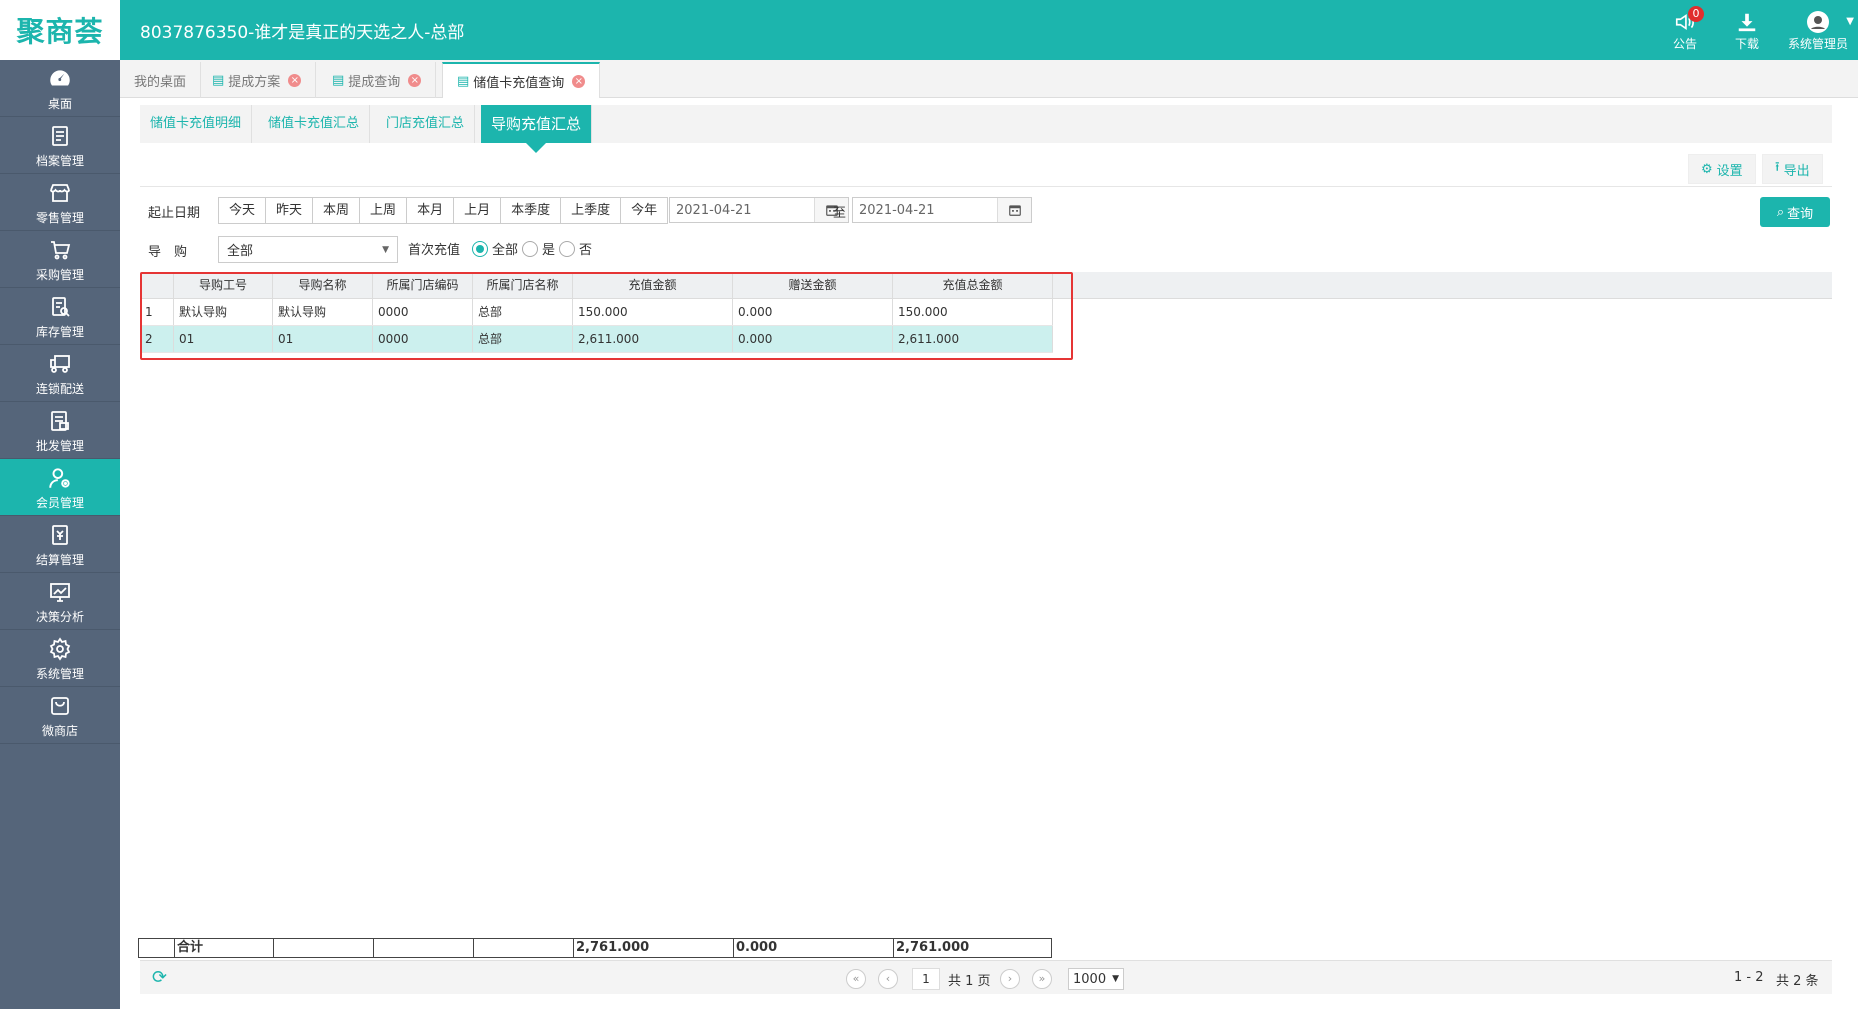 Image resolution: width=1858 pixels, height=1009 pixels. What do you see at coordinates (523, 285) in the screenshot?
I see `column-header: 所属门店名称` at bounding box center [523, 285].